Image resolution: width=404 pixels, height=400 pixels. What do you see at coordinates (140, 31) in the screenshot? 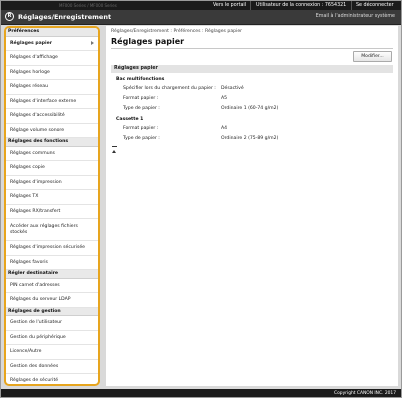
I see `breadcrumb-item: Réglages/Enregistrement` at bounding box center [140, 31].